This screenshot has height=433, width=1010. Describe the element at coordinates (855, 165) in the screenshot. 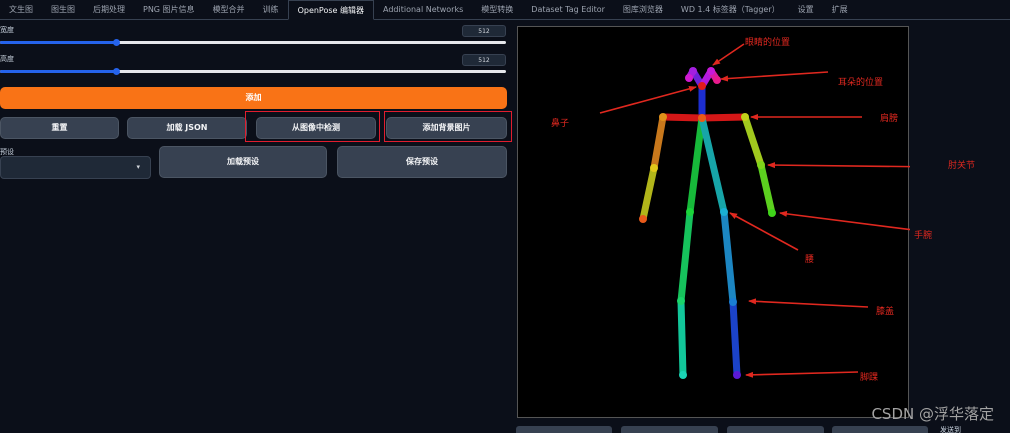

I see `arrow-elbow` at that location.